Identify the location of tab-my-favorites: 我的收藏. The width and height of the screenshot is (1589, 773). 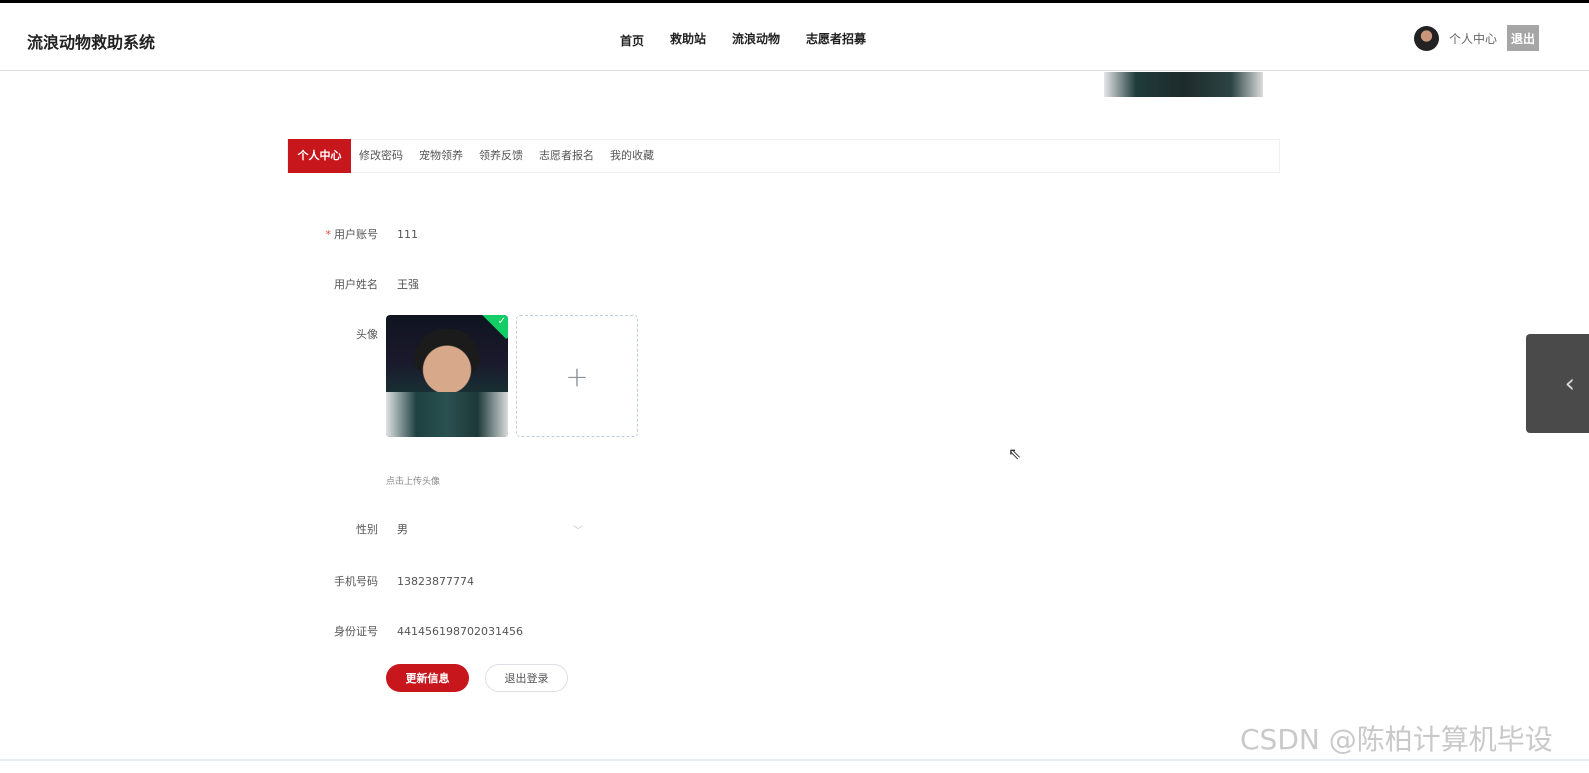
(632, 156).